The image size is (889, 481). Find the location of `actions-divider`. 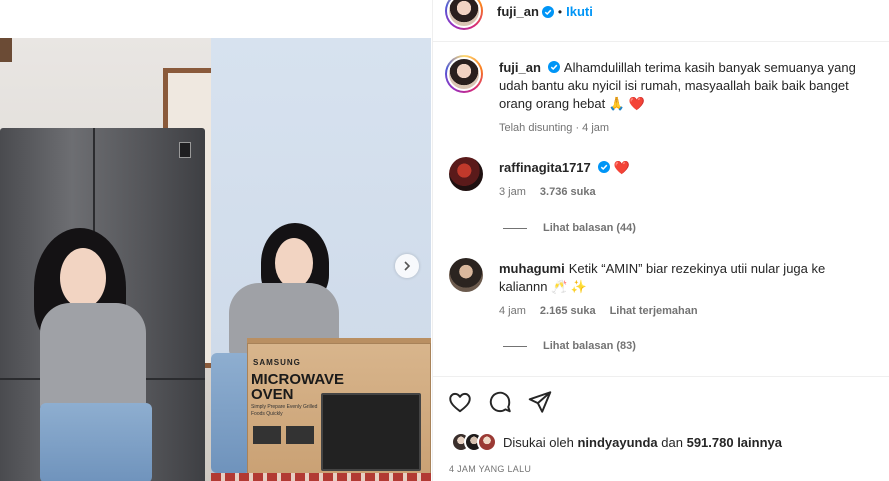

actions-divider is located at coordinates (661, 376).